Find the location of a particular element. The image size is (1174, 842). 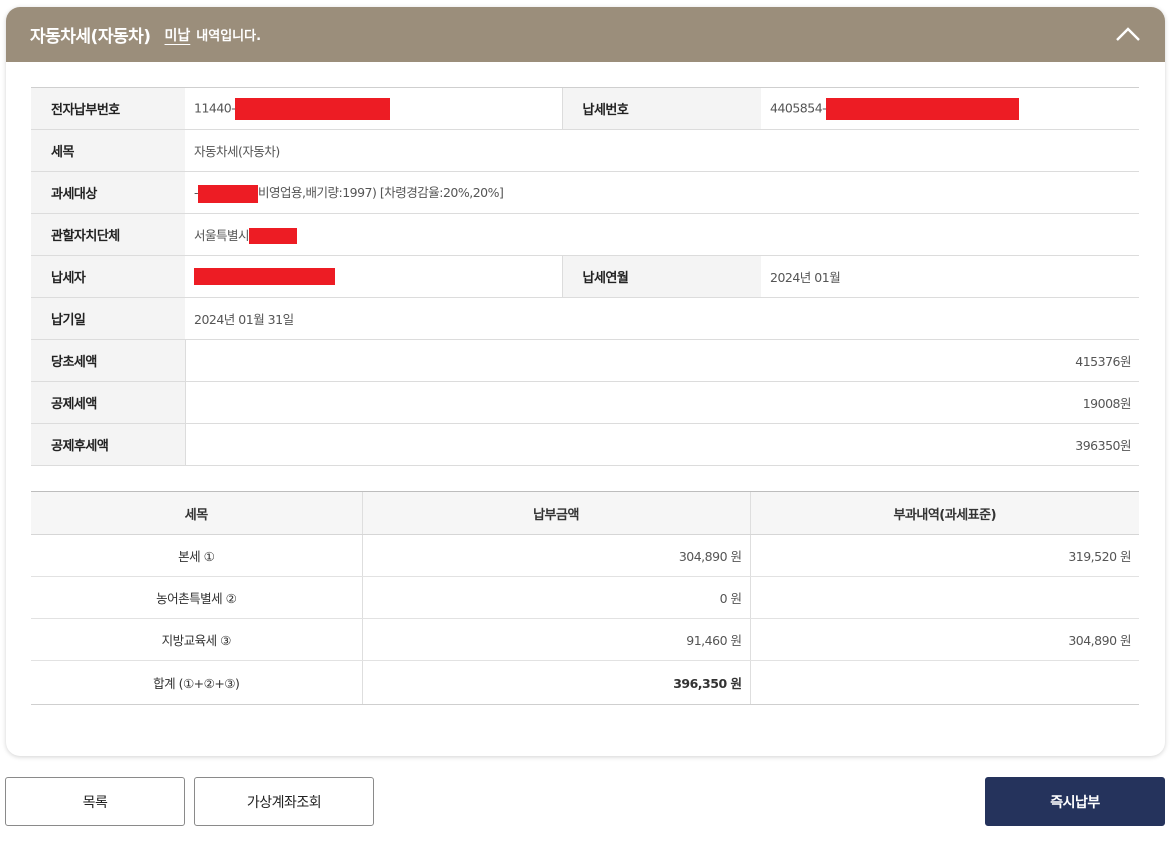

row-amount: 0 원 is located at coordinates (555, 597).